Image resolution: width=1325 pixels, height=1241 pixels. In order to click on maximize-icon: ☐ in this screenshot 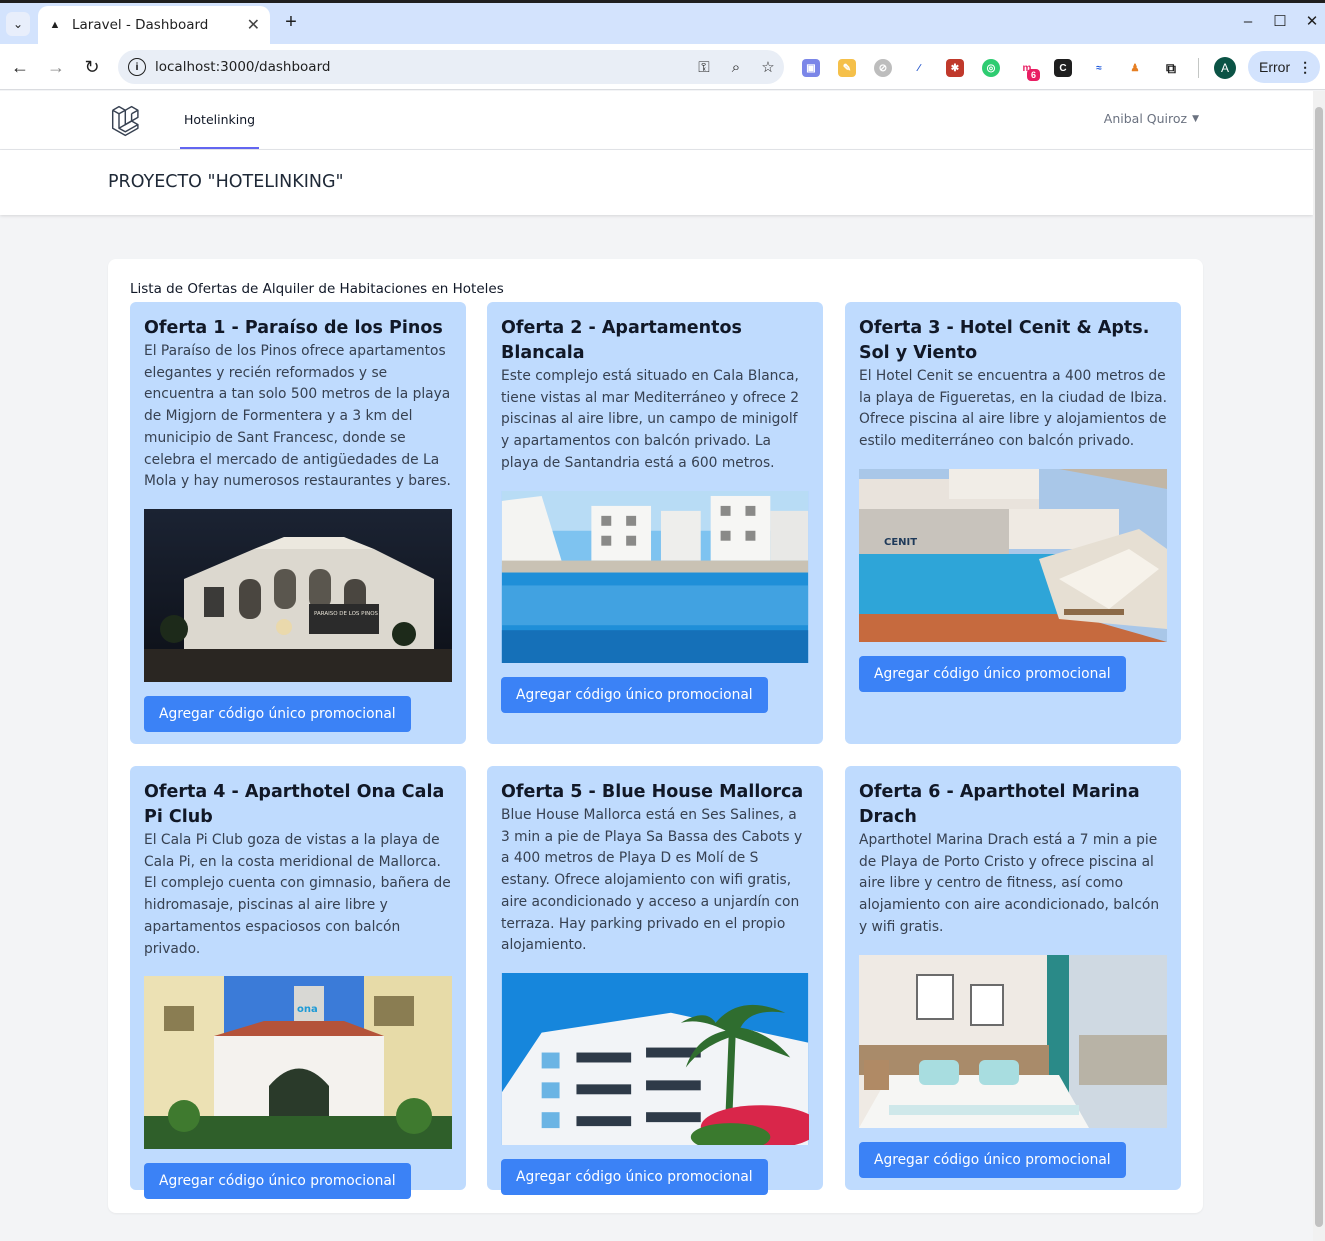, I will do `click(1280, 22)`.